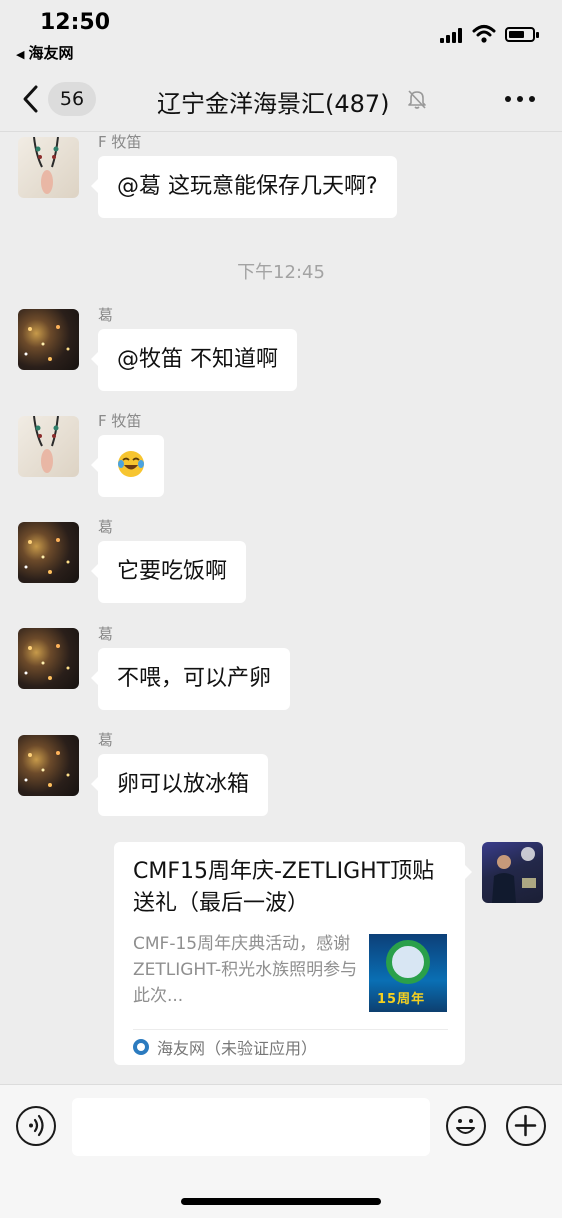 Image resolution: width=562 pixels, height=1218 pixels. I want to click on back-chevron-icon, so click(30, 99).